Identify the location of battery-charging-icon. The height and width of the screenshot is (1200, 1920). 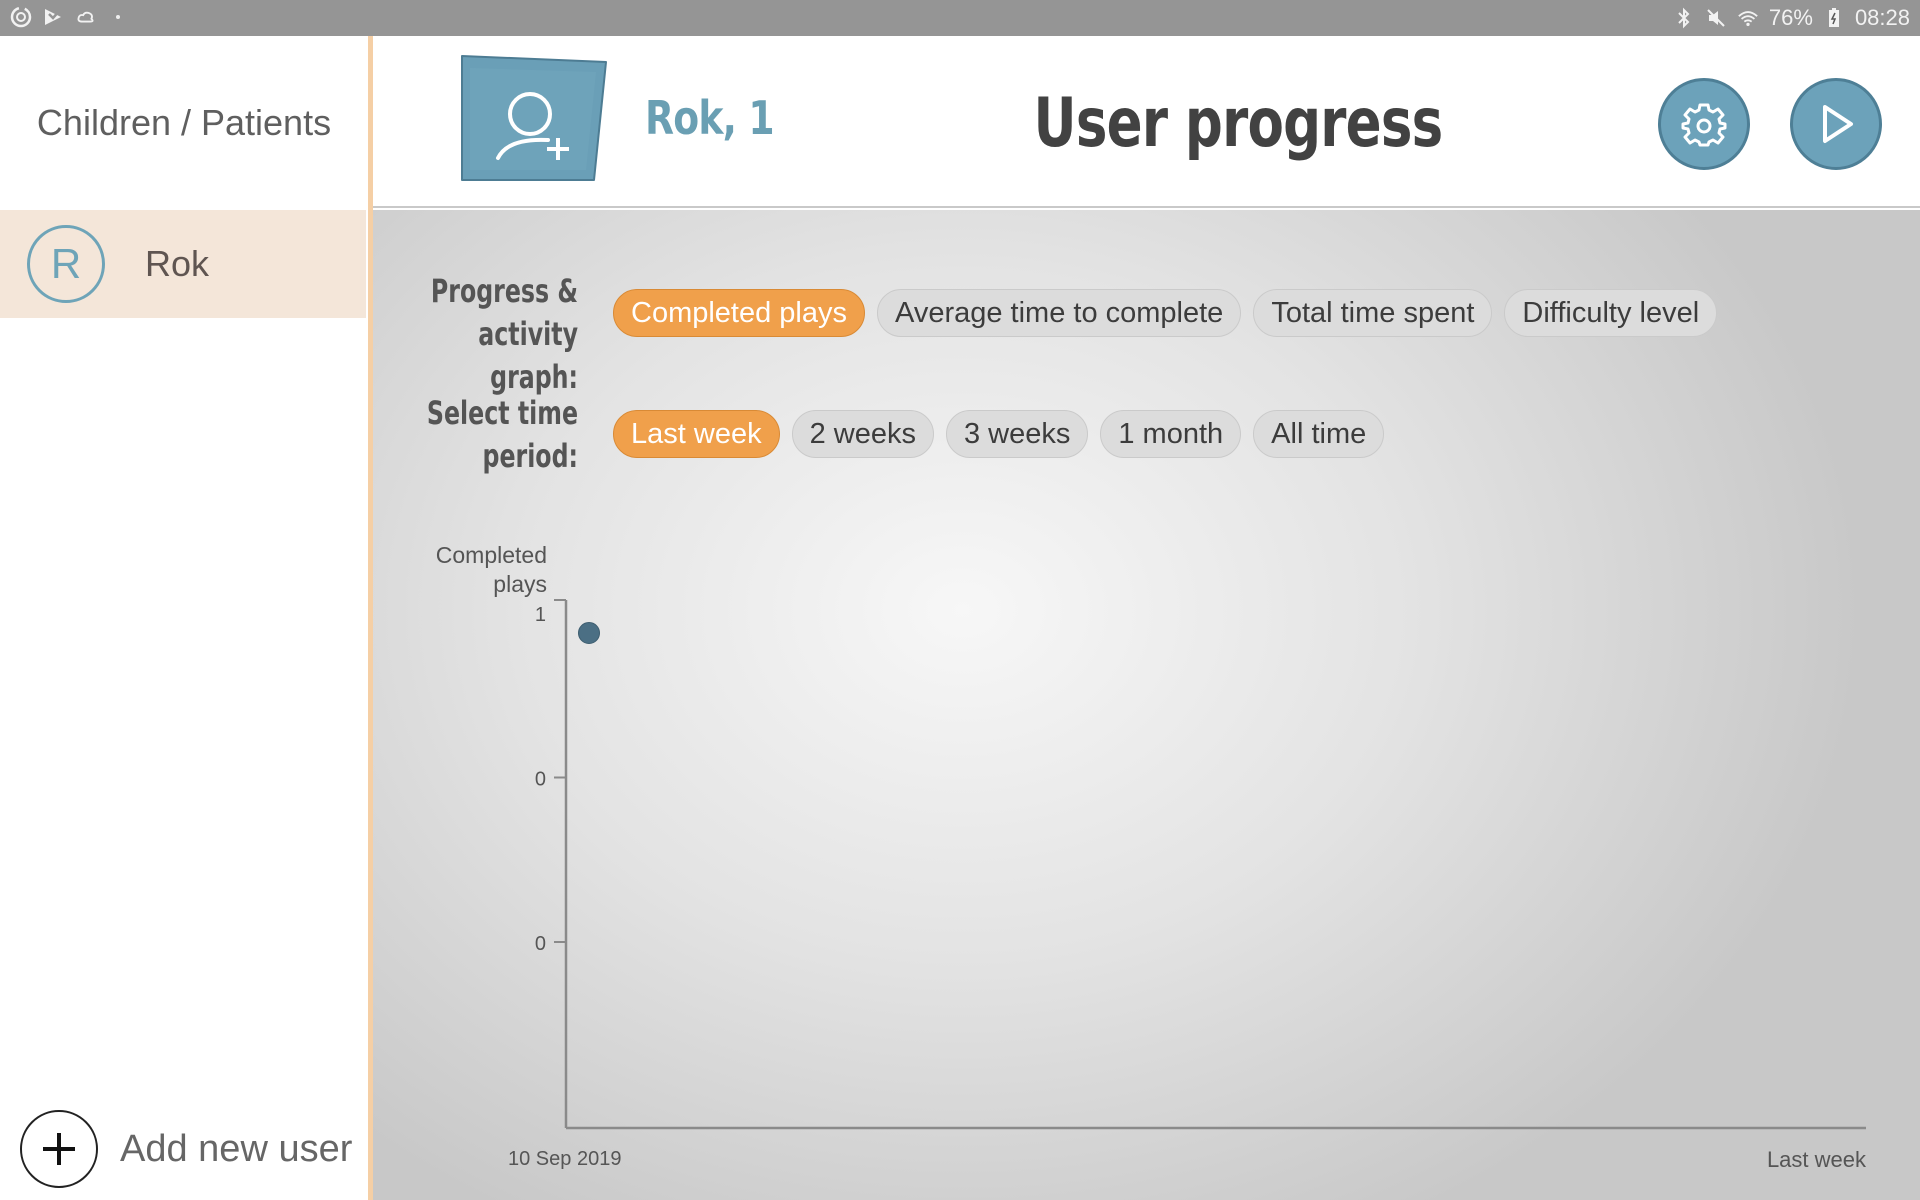
(1834, 18).